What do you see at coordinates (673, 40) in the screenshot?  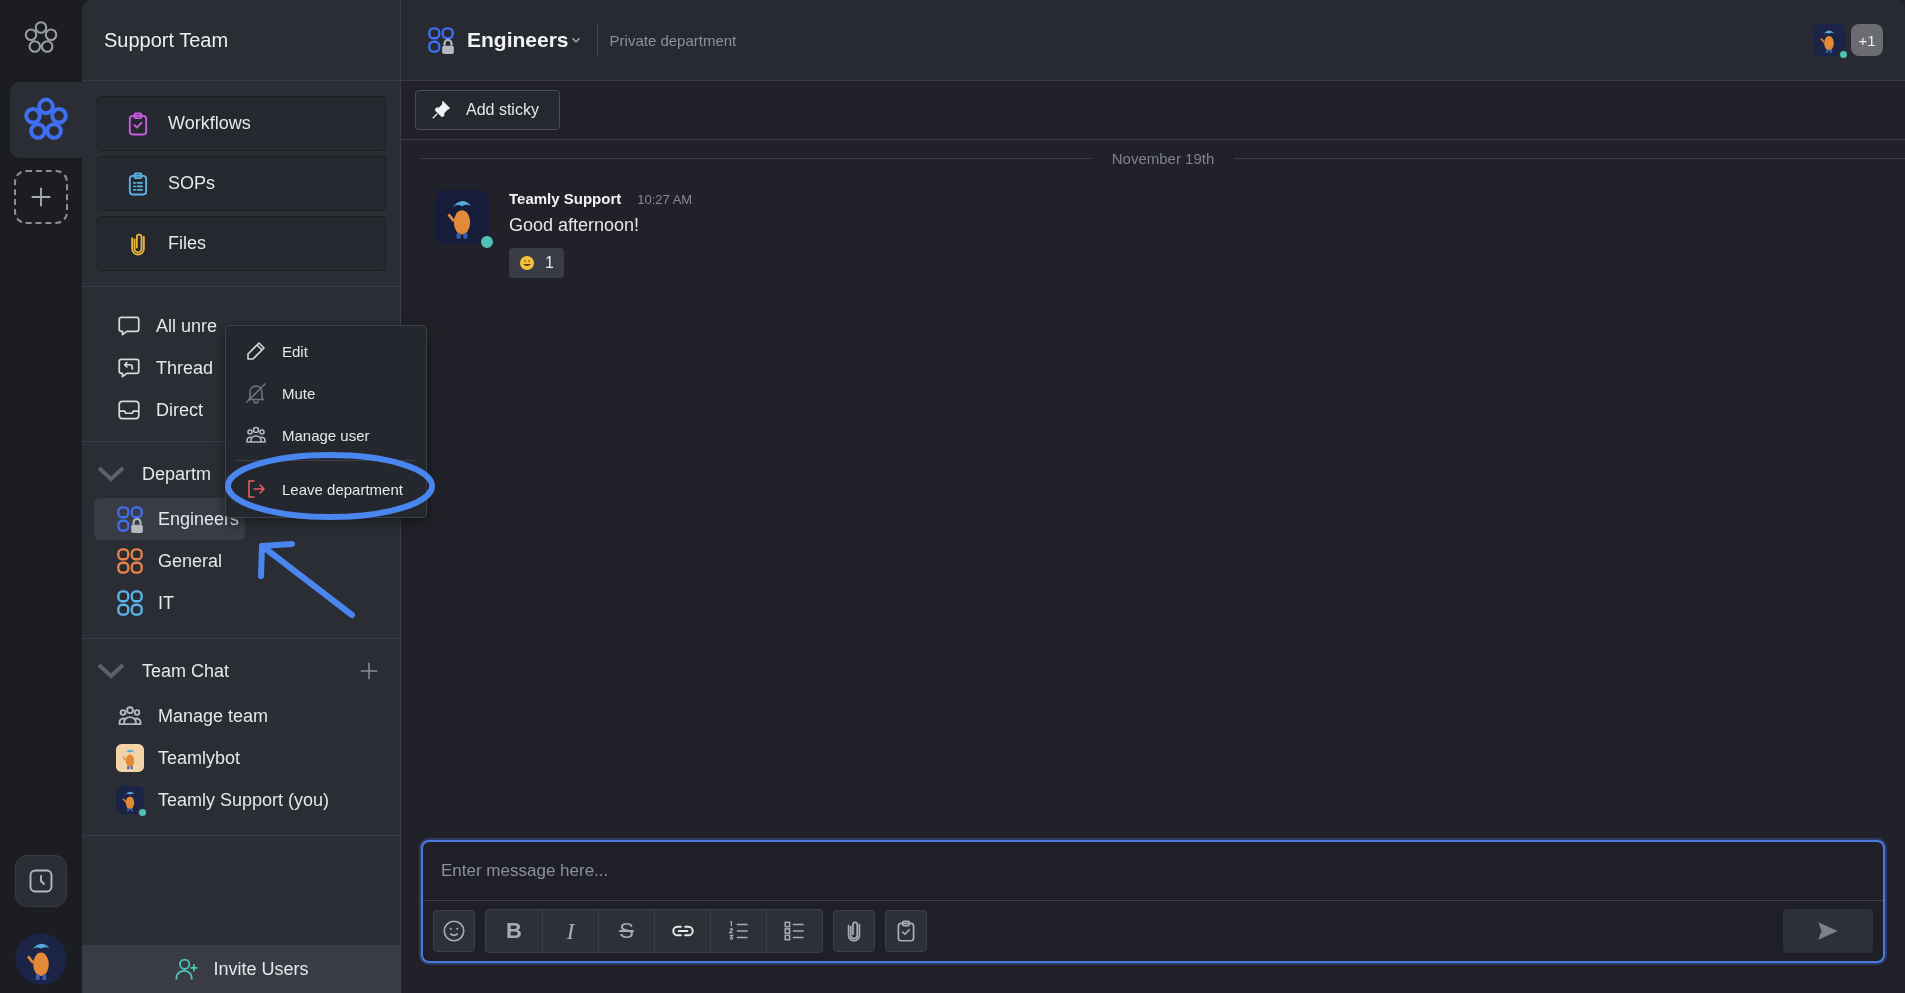 I see `channel-description: Private department` at bounding box center [673, 40].